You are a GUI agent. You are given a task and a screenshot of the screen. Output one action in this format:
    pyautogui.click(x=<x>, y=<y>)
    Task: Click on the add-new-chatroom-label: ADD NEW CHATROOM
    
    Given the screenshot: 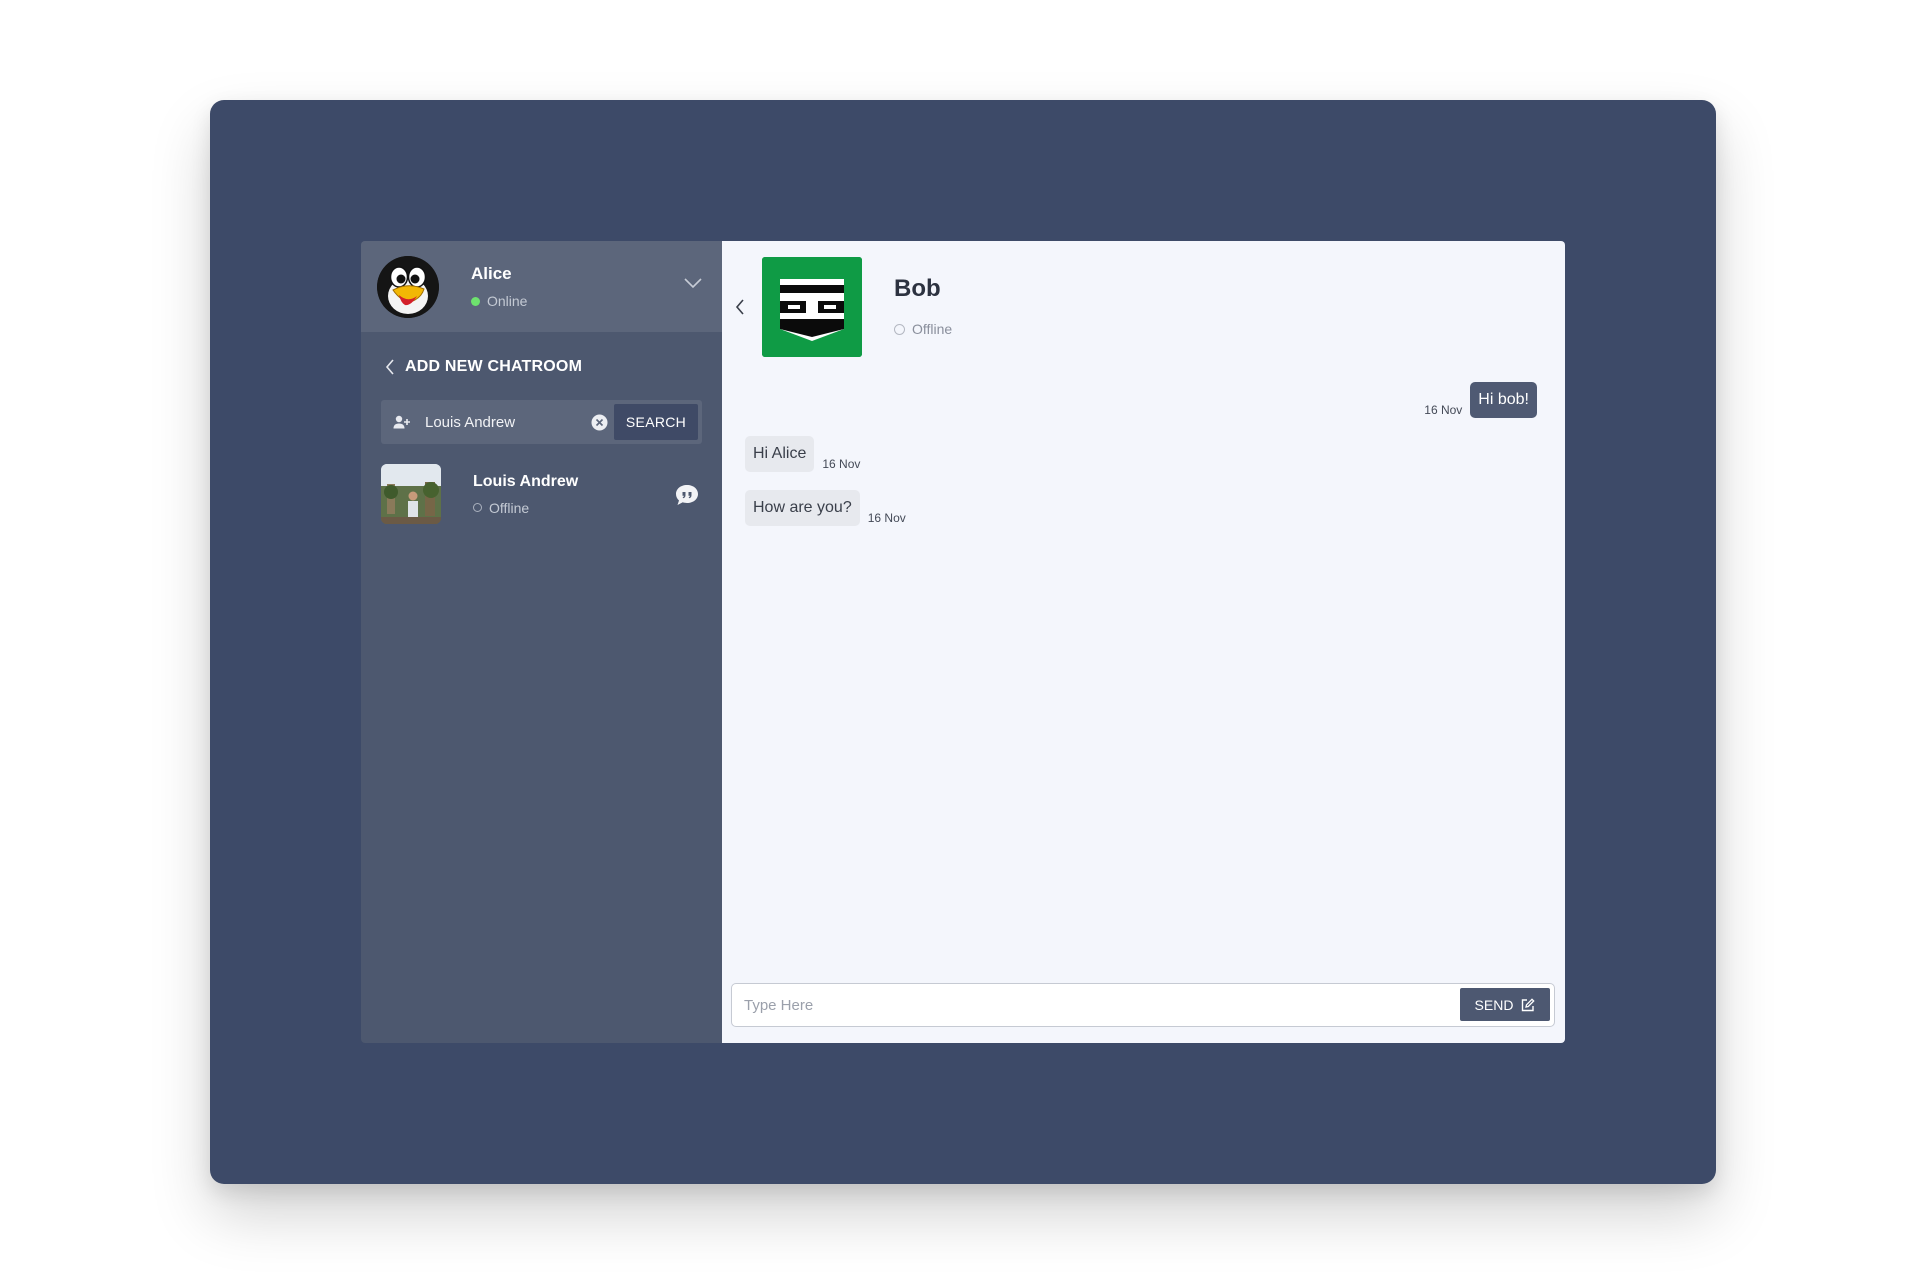 What is the action you would take?
    pyautogui.click(x=494, y=366)
    